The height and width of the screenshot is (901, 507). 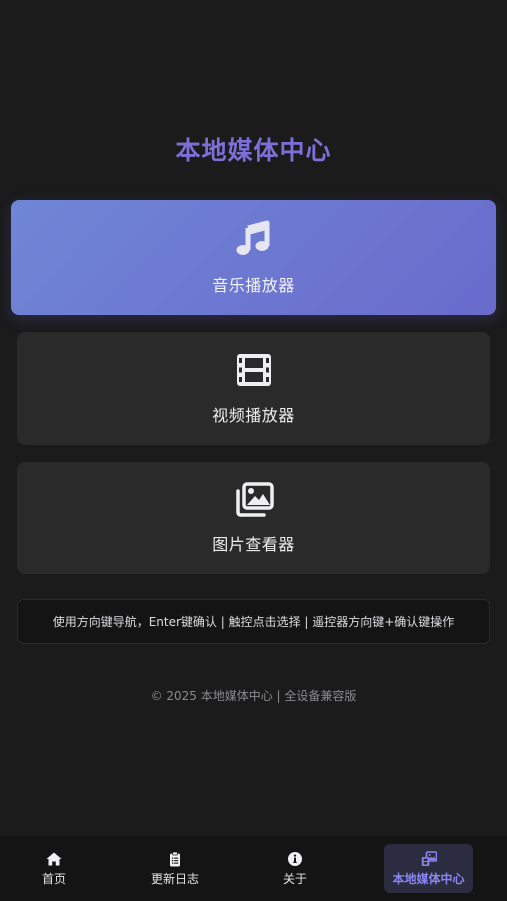 I want to click on navigation-hint: 使用方向键导航，Enter键确认 | 触控点击选择 | 遥控器方向键+确认键操作, so click(x=253, y=621).